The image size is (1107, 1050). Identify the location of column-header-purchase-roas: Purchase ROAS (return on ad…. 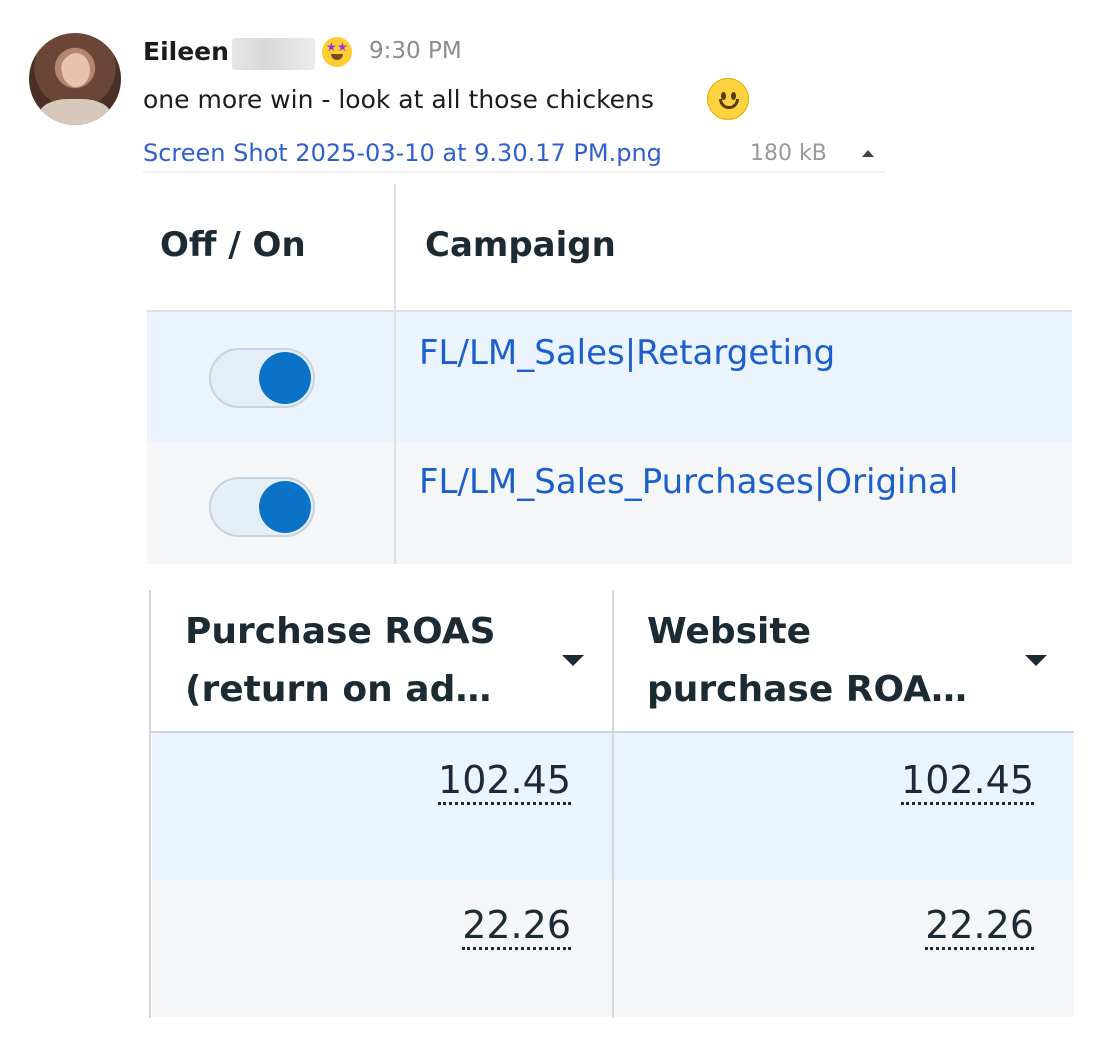
(340, 661).